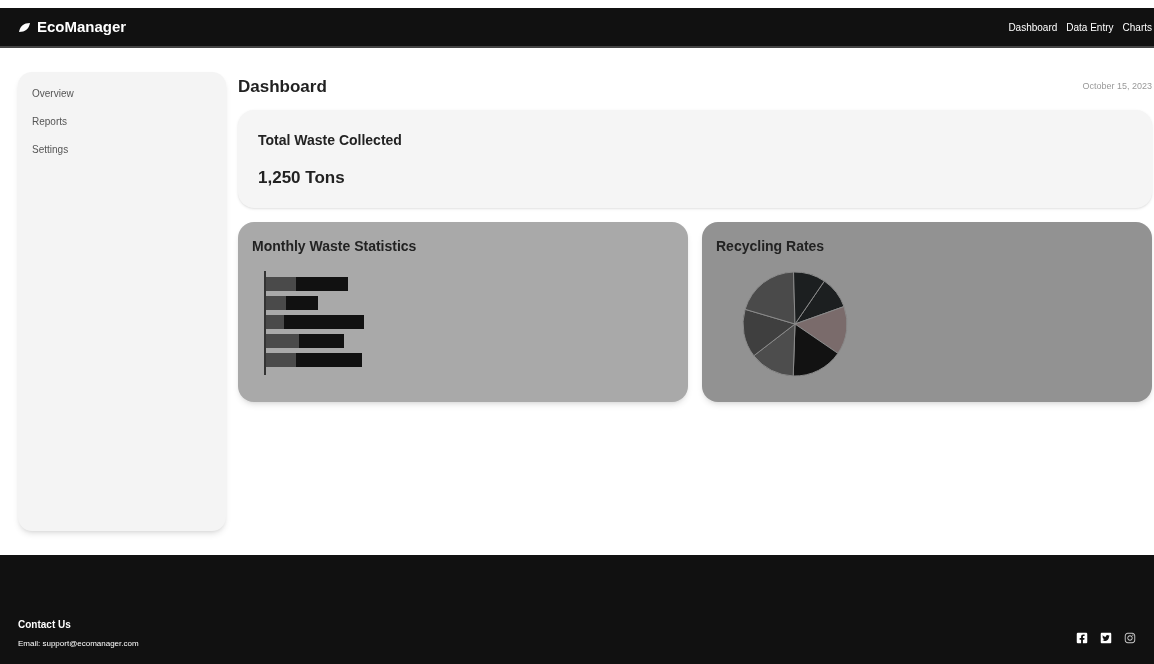 This screenshot has width=1154, height=664. I want to click on nav-link: Data Entry, so click(1090, 27).